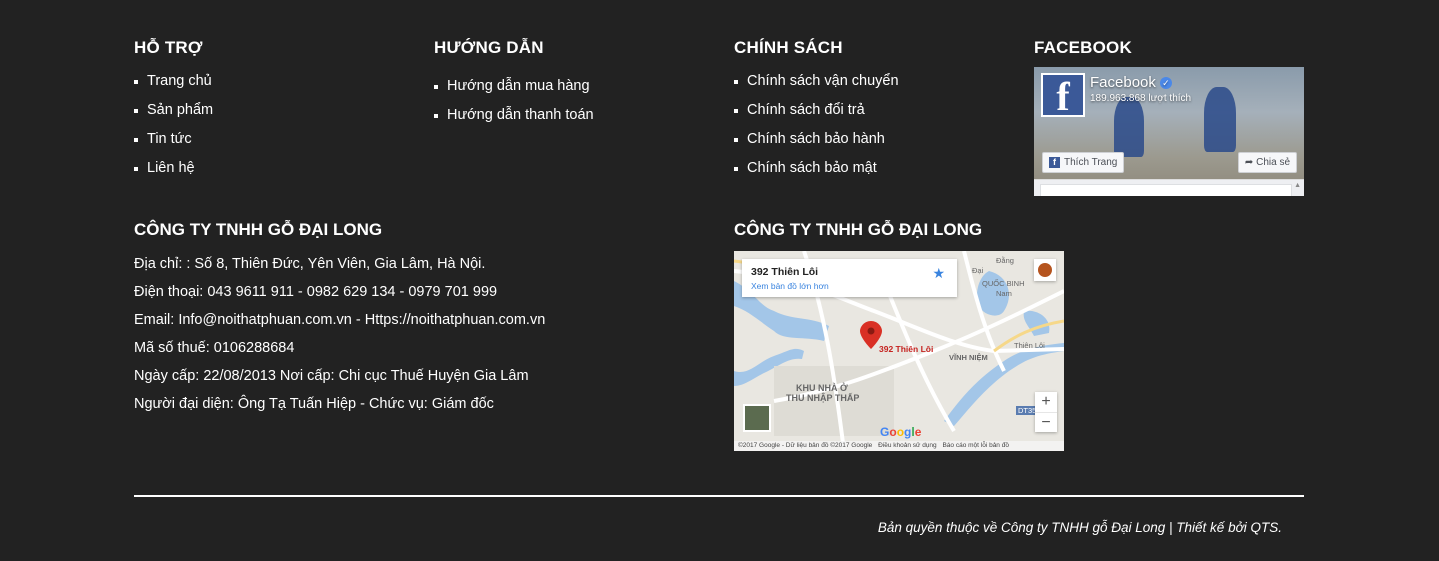 The image size is (1439, 561). I want to click on link-chinh-sach-bao-mat: Chính sách bảo mật, so click(812, 168).